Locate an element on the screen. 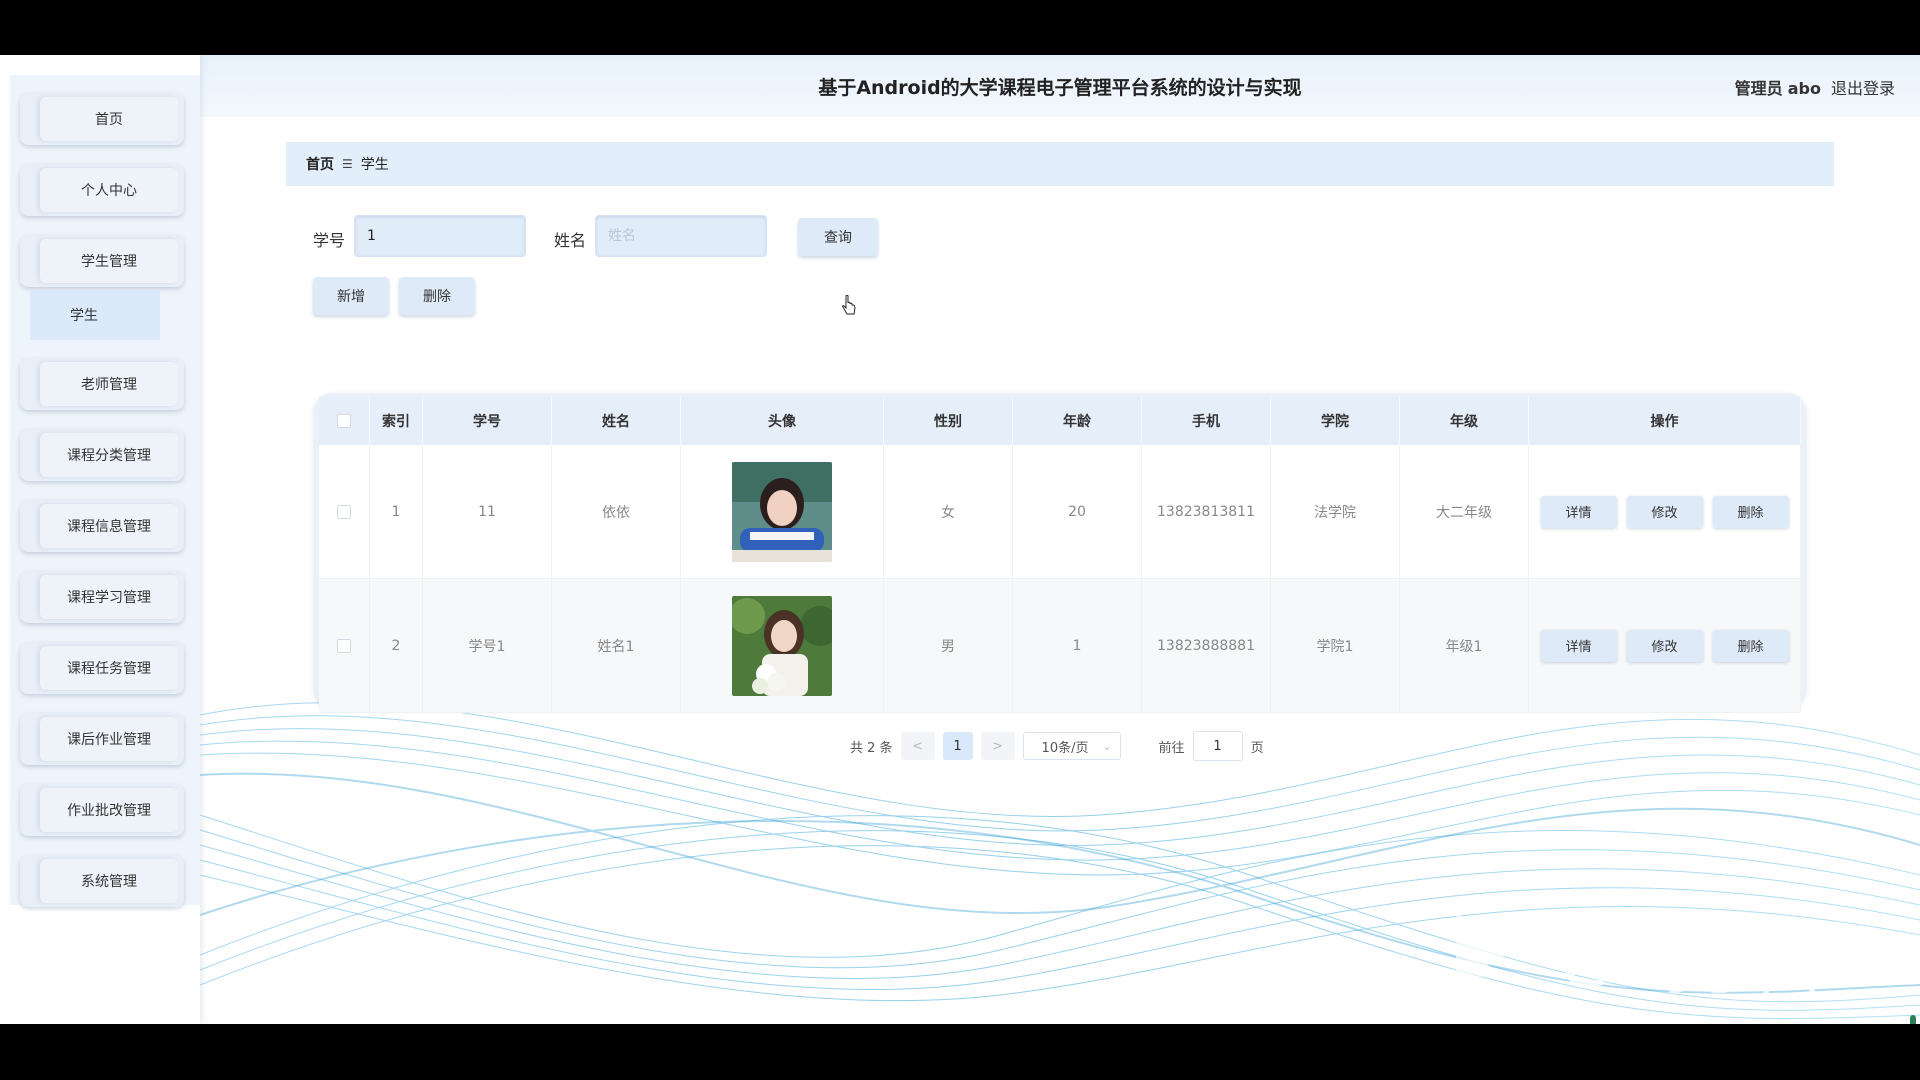 This screenshot has width=1920, height=1080. cell-name: 依依 is located at coordinates (616, 512).